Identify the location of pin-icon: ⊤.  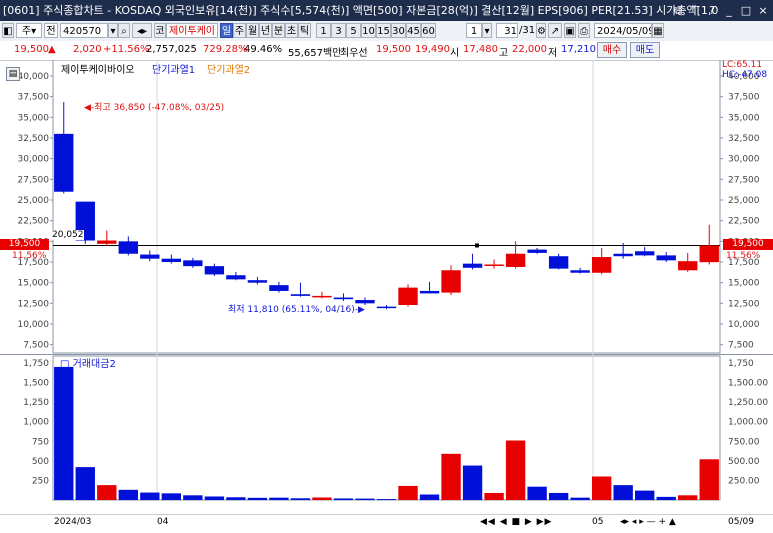
(695, 10).